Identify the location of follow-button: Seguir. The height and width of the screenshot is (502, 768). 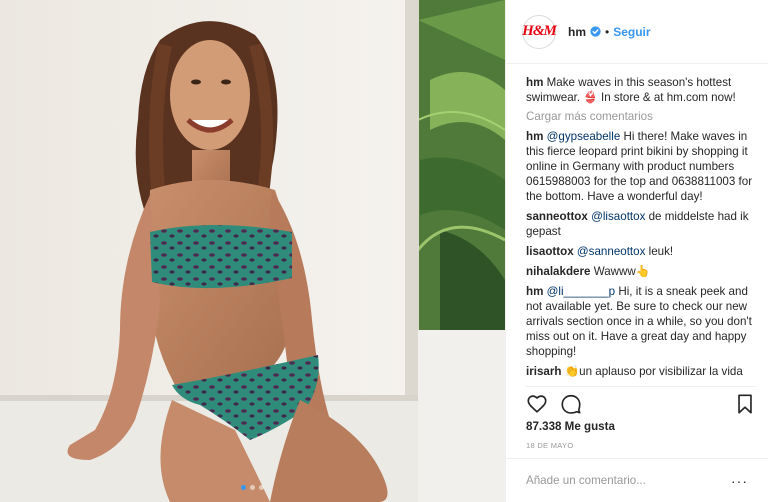
(631, 32).